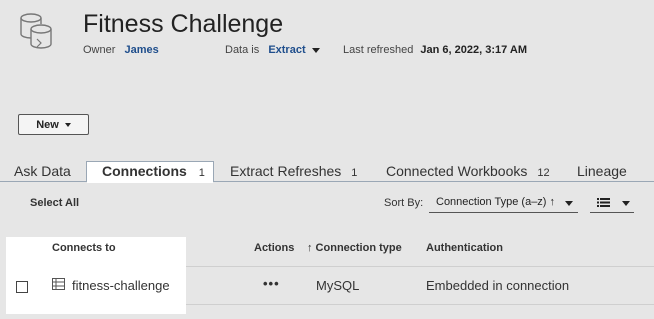  I want to click on authentication-value: Embedded in connection, so click(498, 285).